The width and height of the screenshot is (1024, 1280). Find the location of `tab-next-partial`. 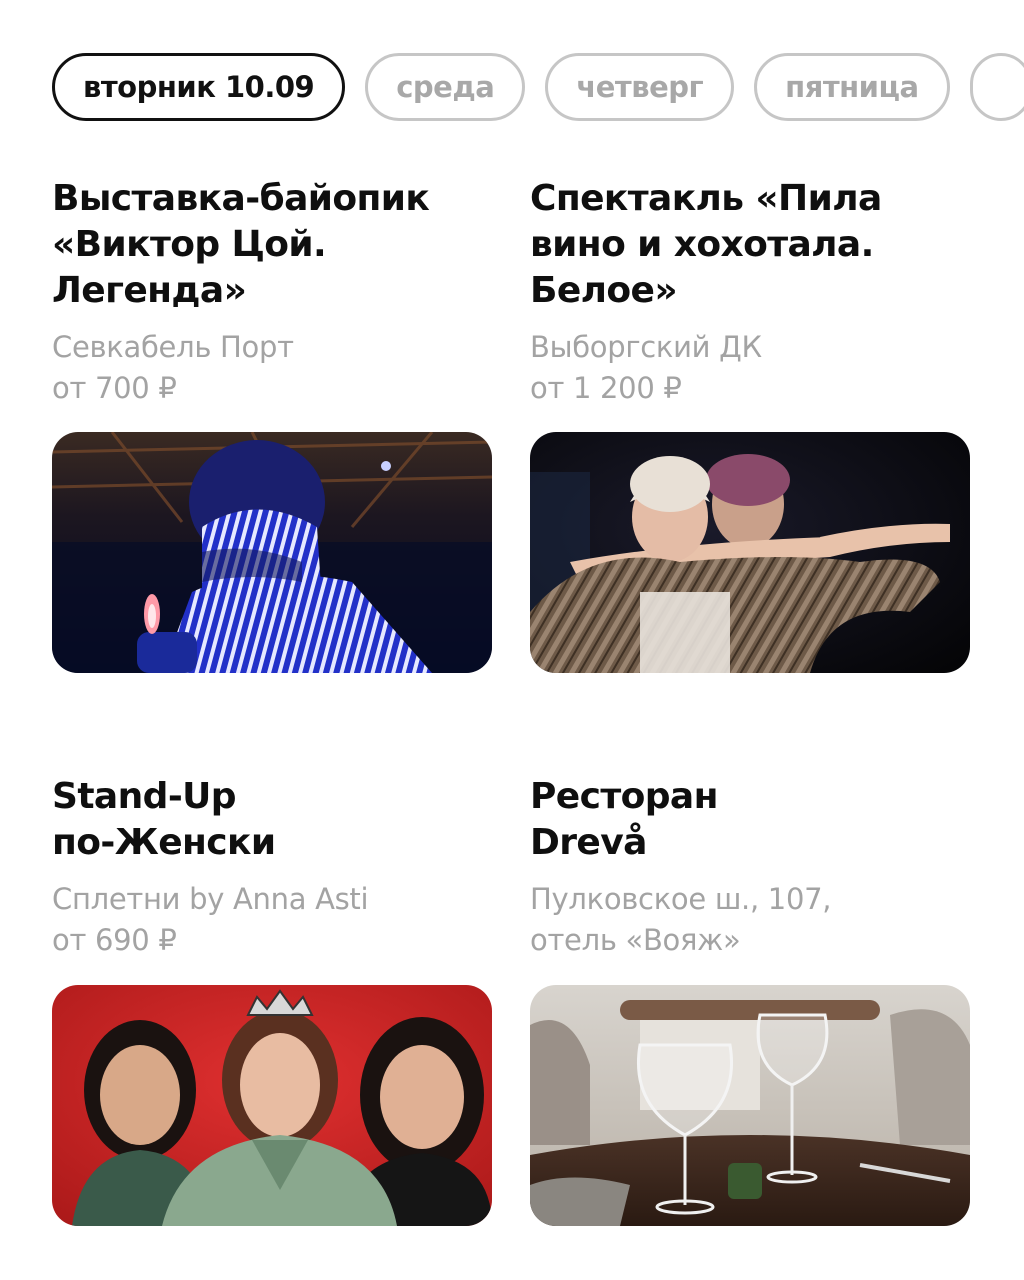

tab-next-partial is located at coordinates (996, 87).